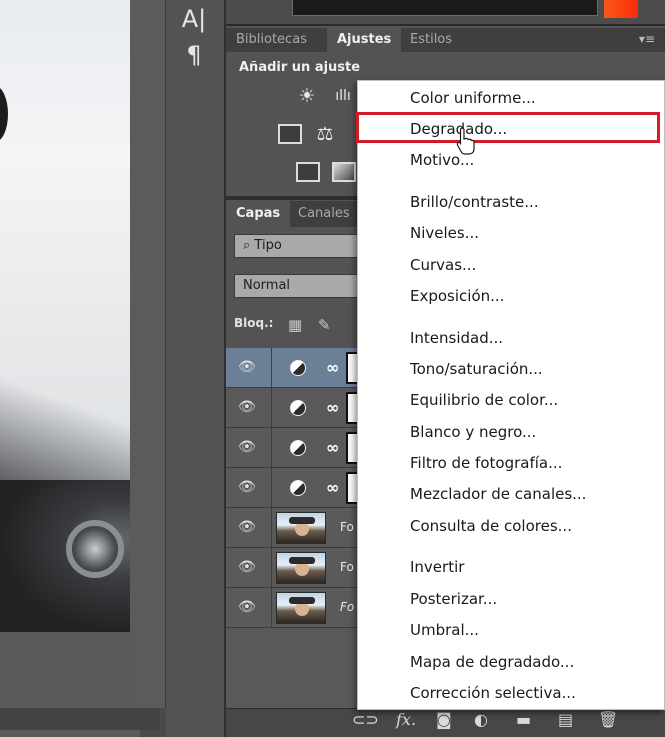 This screenshot has width=665, height=737. I want to click on tab-bibliotecas: Bibliotecas, so click(271, 40).